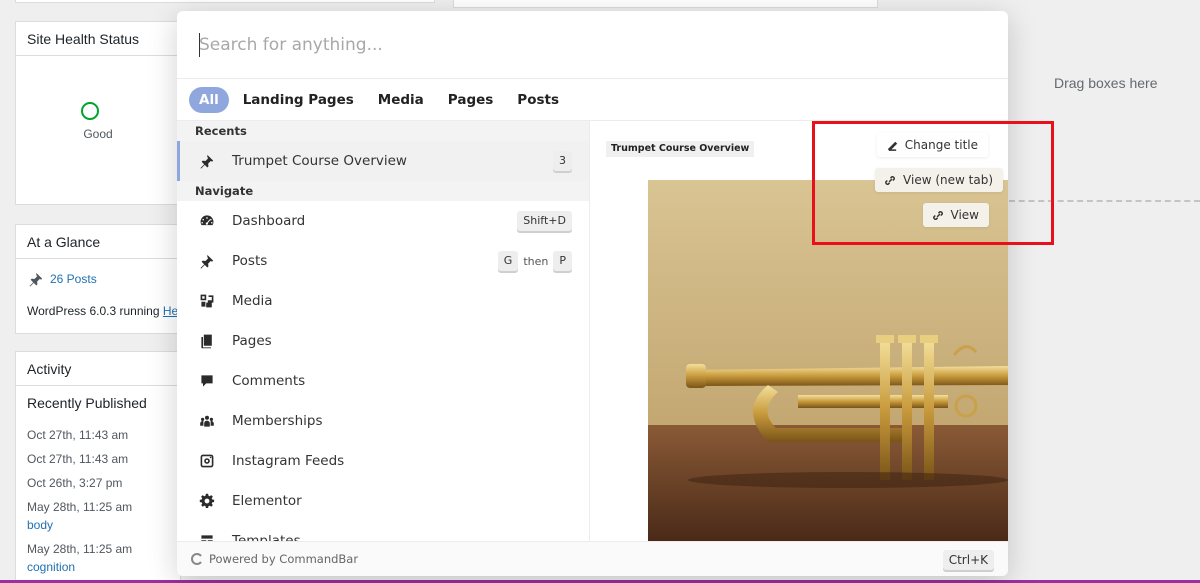 The width and height of the screenshot is (1200, 583). What do you see at coordinates (1106, 83) in the screenshot?
I see `drag-boxes-placeholder: Drag boxes here` at bounding box center [1106, 83].